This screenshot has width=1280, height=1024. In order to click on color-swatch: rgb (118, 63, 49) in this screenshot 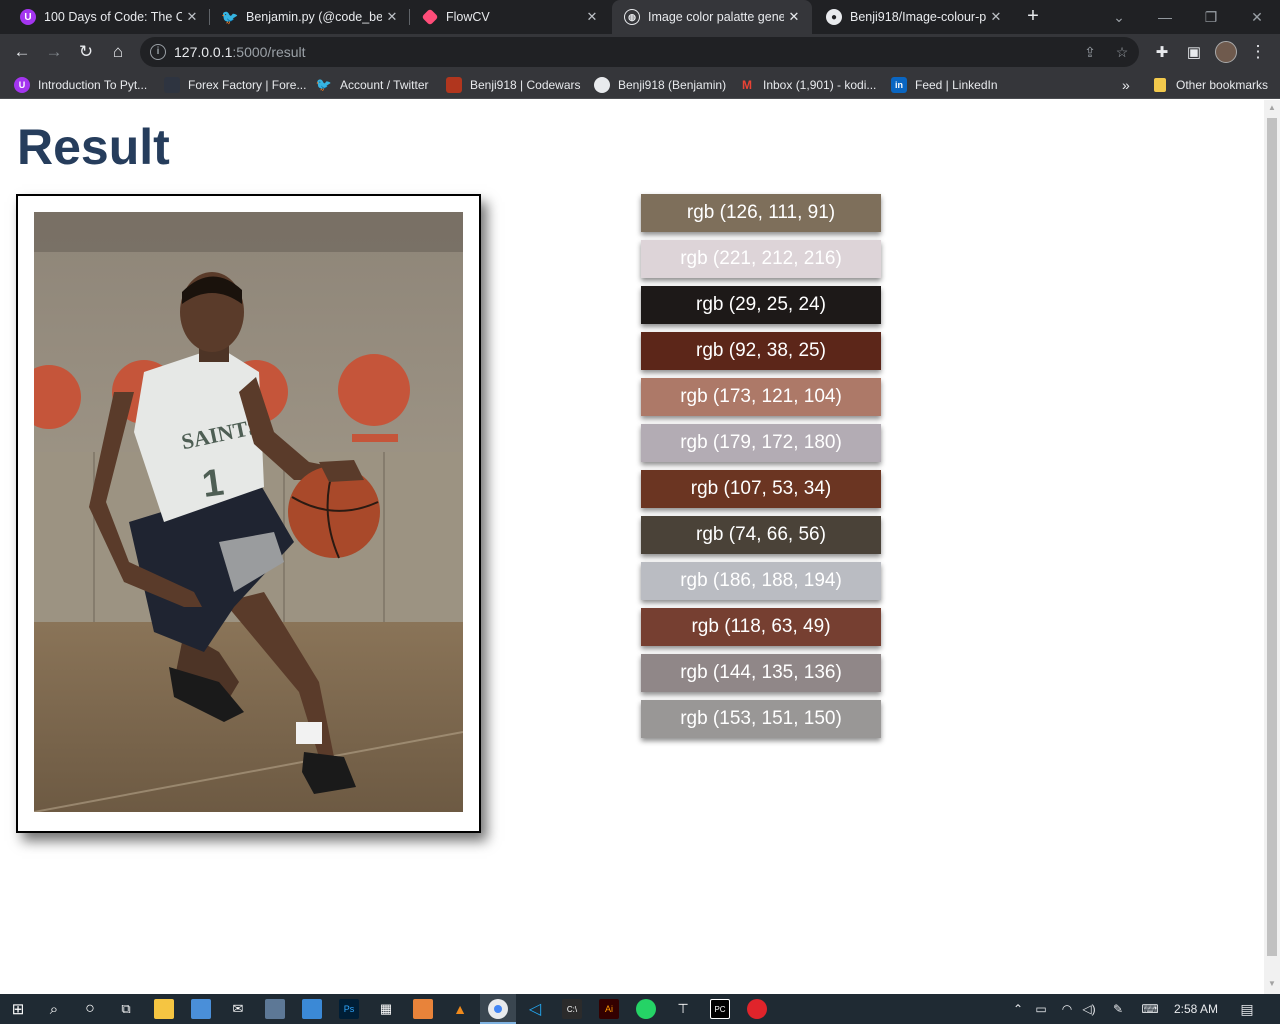, I will do `click(761, 627)`.